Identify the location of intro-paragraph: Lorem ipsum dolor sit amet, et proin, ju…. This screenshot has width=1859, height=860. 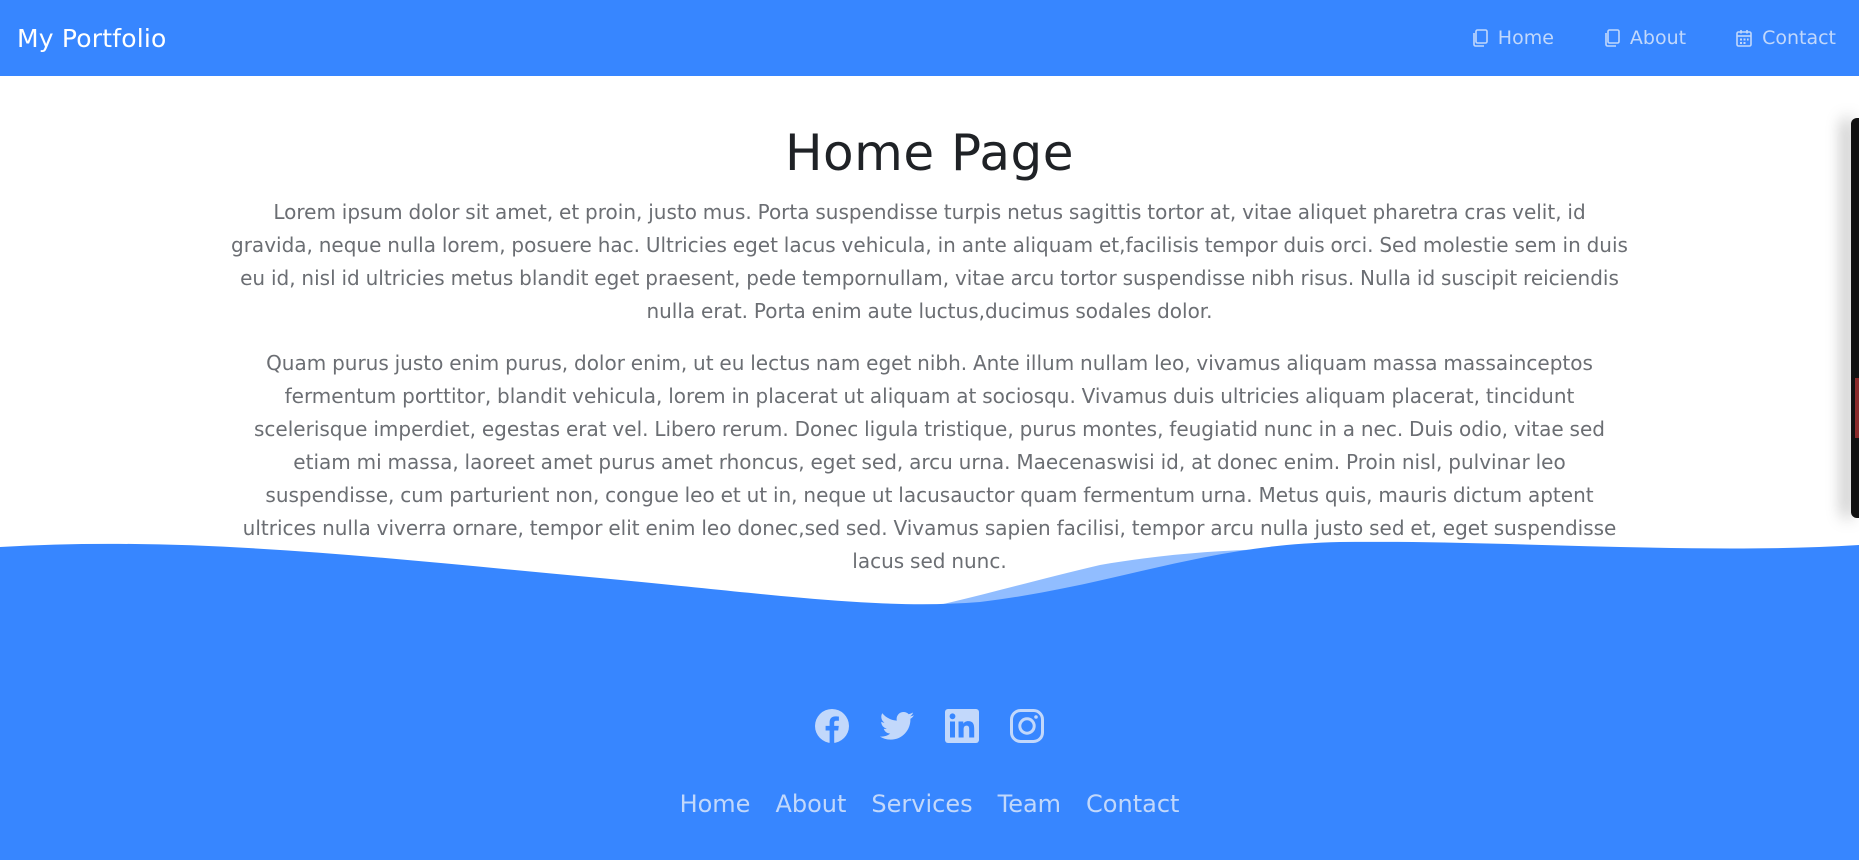
(929, 261).